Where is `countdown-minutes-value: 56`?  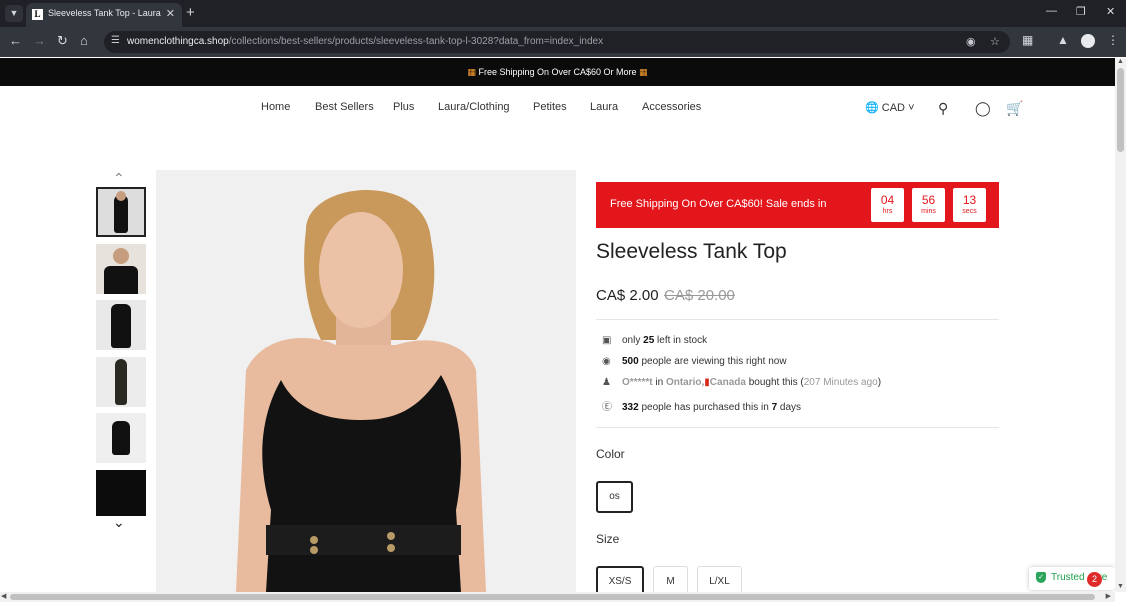 countdown-minutes-value: 56 is located at coordinates (928, 200).